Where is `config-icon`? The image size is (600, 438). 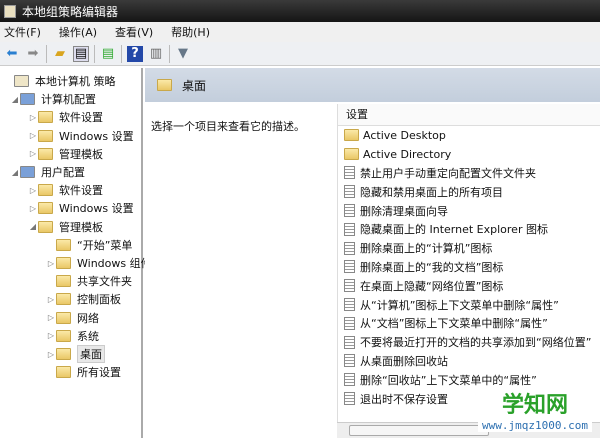
config-icon is located at coordinates (27, 172).